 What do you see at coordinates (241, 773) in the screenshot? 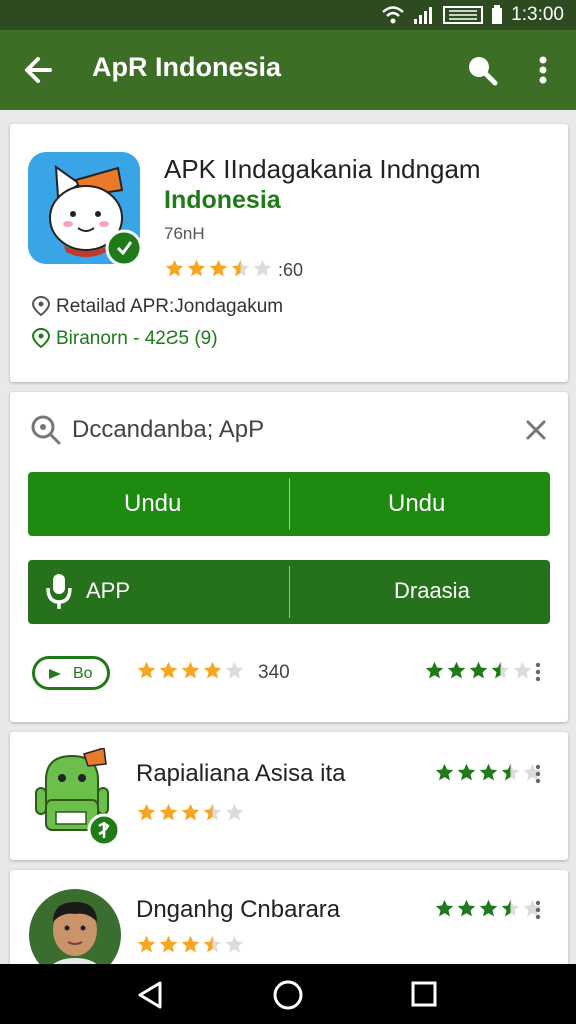
I see `list-item-title: Rapialiana Asisa ita` at bounding box center [241, 773].